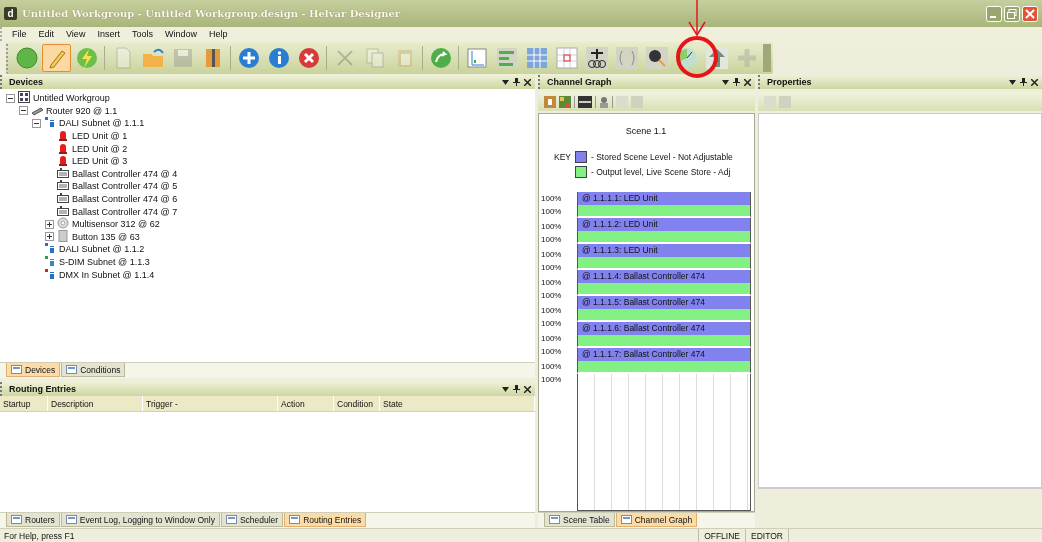 The image size is (1042, 542). Describe the element at coordinates (766, 535) in the screenshot. I see `status-panel: EDITOR` at that location.